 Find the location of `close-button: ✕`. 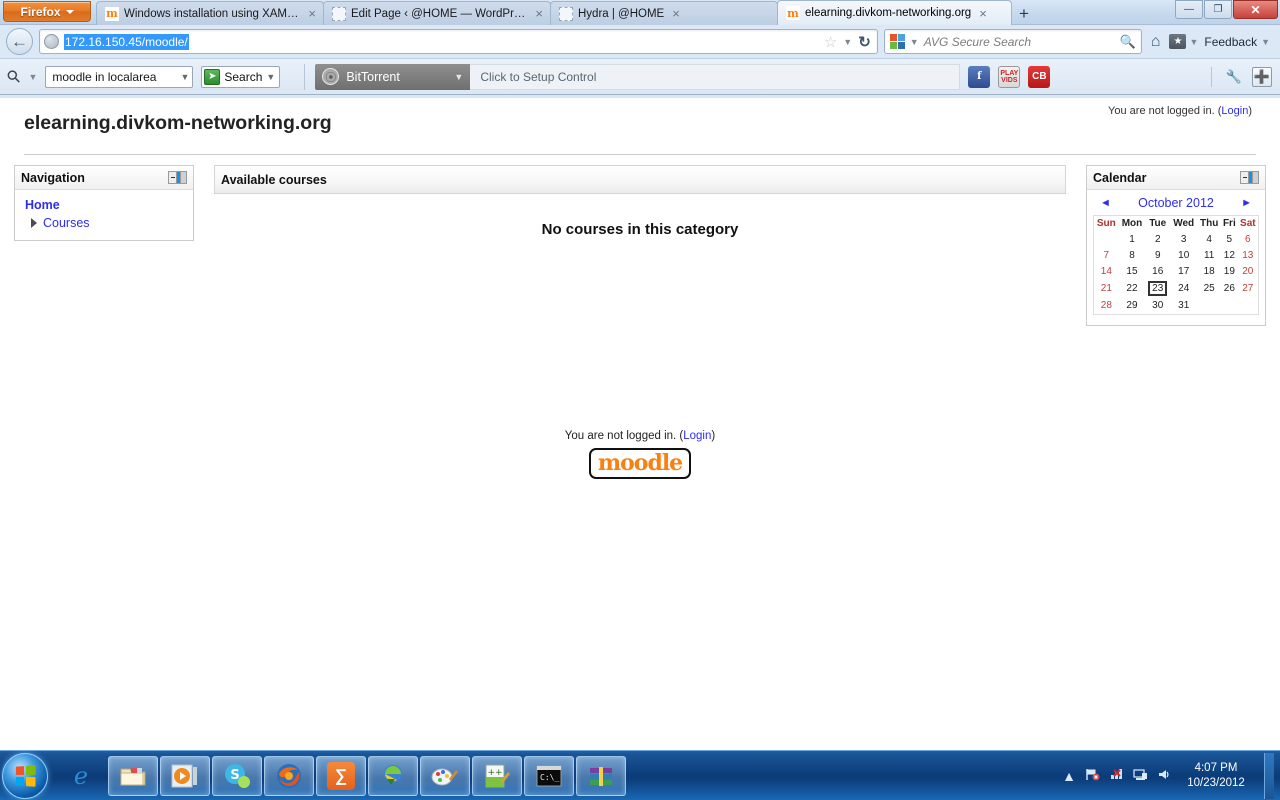

close-button: ✕ is located at coordinates (1255, 9).